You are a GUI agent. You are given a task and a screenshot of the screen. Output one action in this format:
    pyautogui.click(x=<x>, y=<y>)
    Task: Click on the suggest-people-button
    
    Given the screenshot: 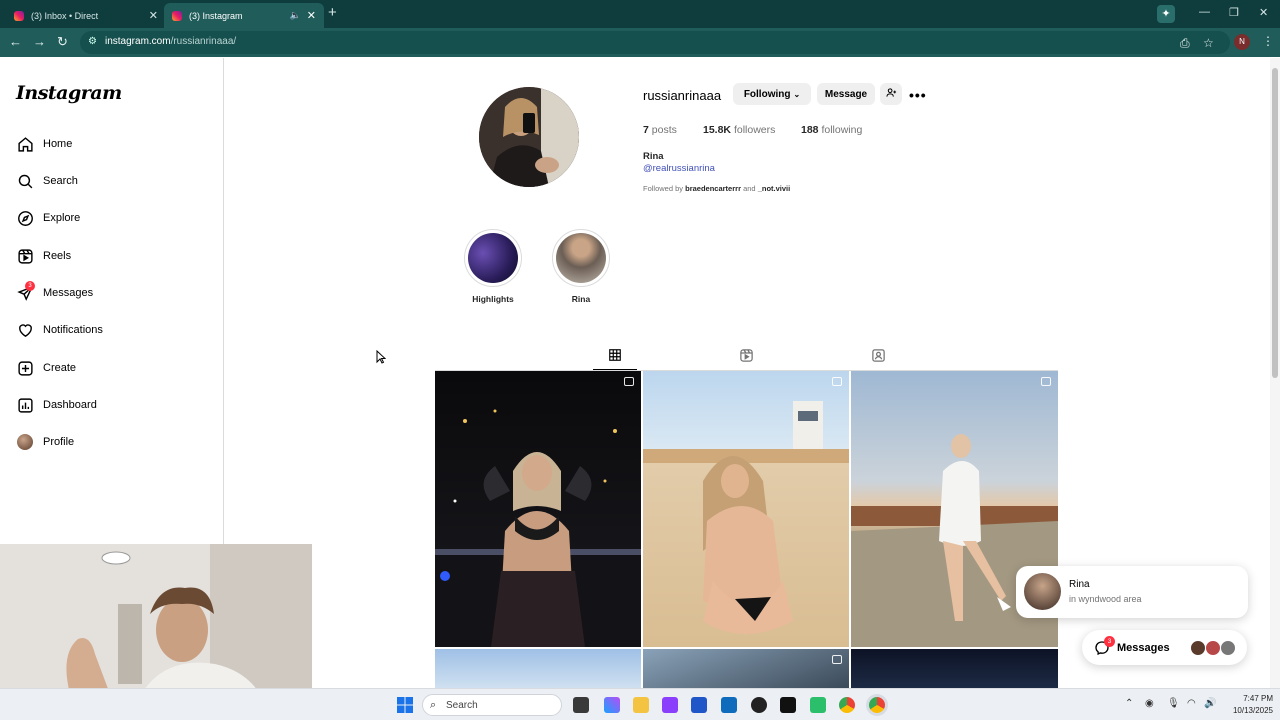 What is the action you would take?
    pyautogui.click(x=891, y=94)
    